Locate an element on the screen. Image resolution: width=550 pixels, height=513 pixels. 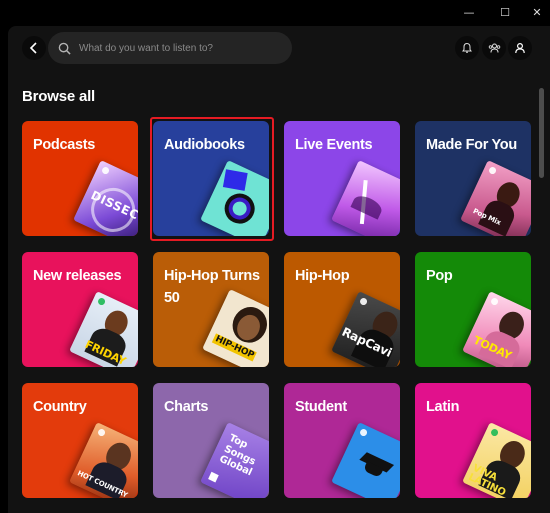
category-tile-podcasts: Podcasts DISSECT is located at coordinates (80, 178).